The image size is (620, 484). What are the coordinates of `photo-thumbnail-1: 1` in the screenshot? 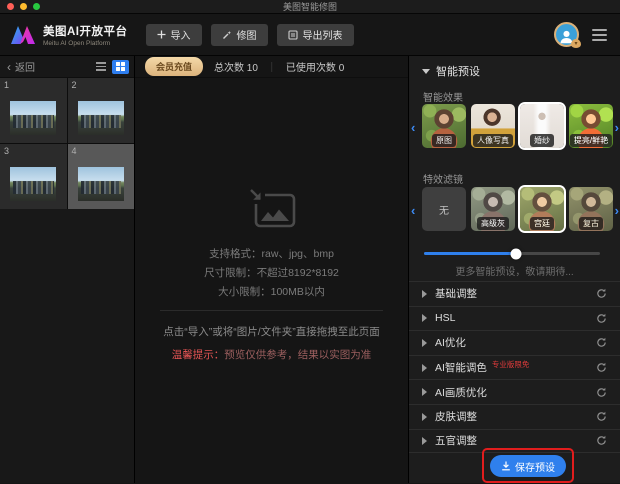 It's located at (33, 110).